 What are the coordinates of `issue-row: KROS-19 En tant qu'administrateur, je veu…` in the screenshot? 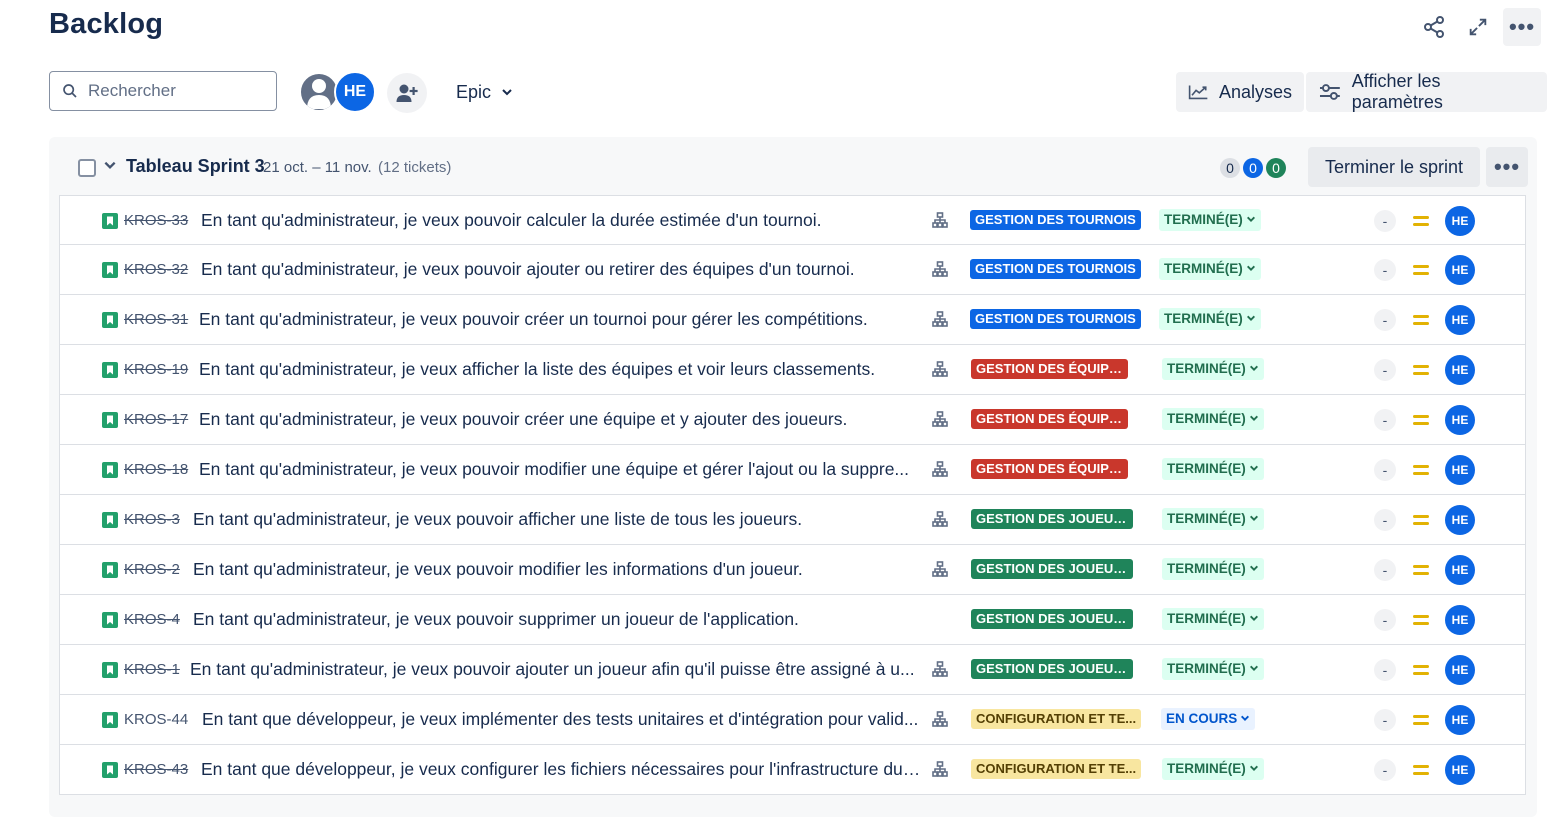 It's located at (792, 370).